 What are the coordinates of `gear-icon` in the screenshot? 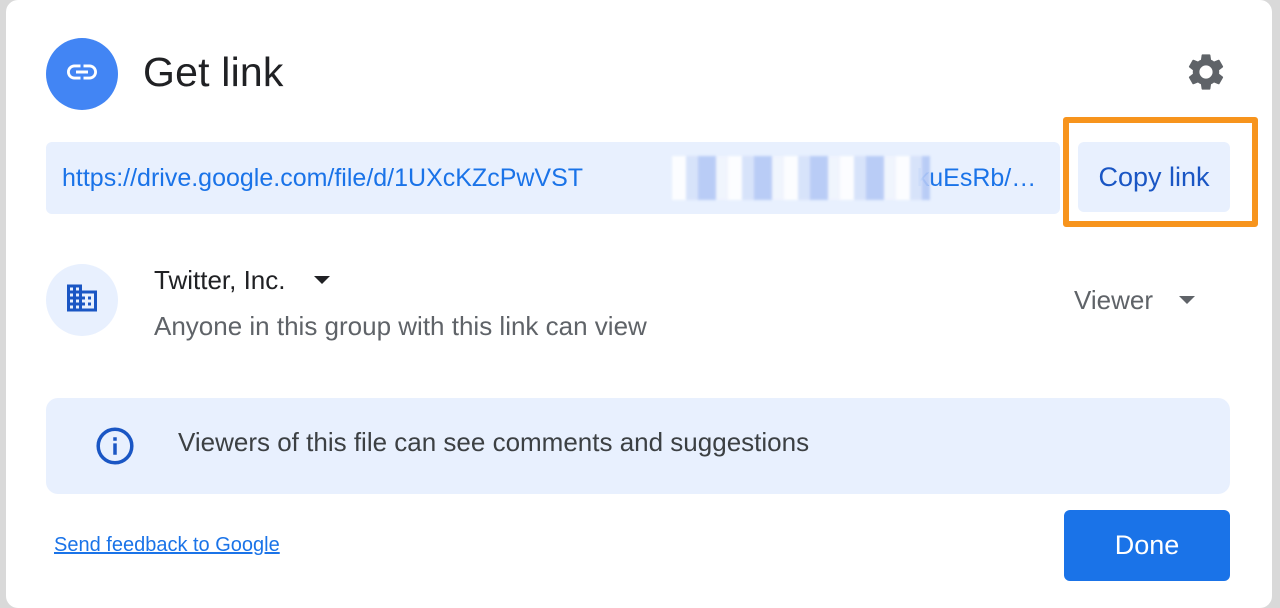 It's located at (1206, 74).